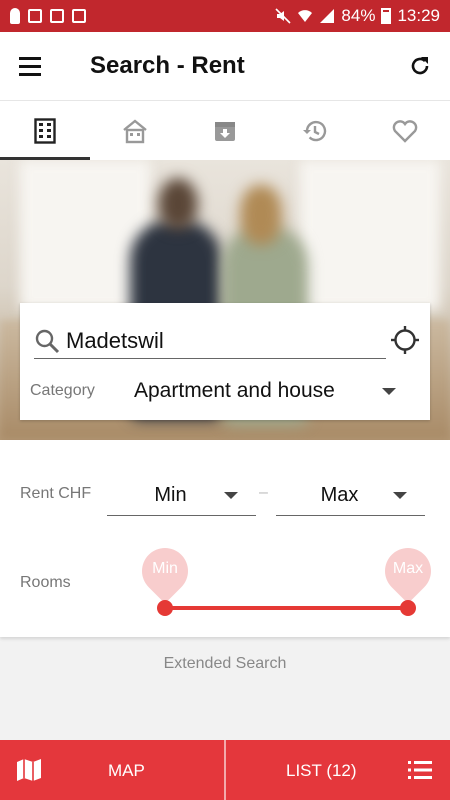 This screenshot has height=800, width=450. What do you see at coordinates (47, 341) in the screenshot?
I see `search-icon` at bounding box center [47, 341].